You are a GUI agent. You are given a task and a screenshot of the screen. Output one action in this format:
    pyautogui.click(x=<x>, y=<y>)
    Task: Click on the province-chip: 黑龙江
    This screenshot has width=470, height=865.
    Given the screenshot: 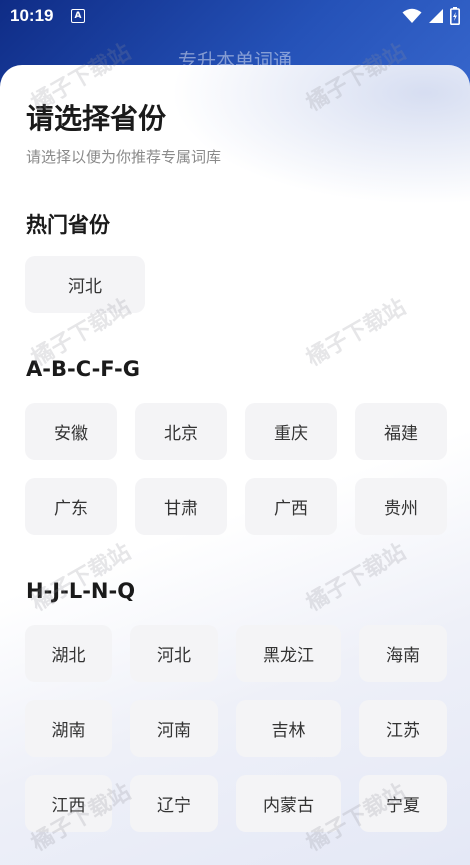 What is the action you would take?
    pyautogui.click(x=288, y=653)
    